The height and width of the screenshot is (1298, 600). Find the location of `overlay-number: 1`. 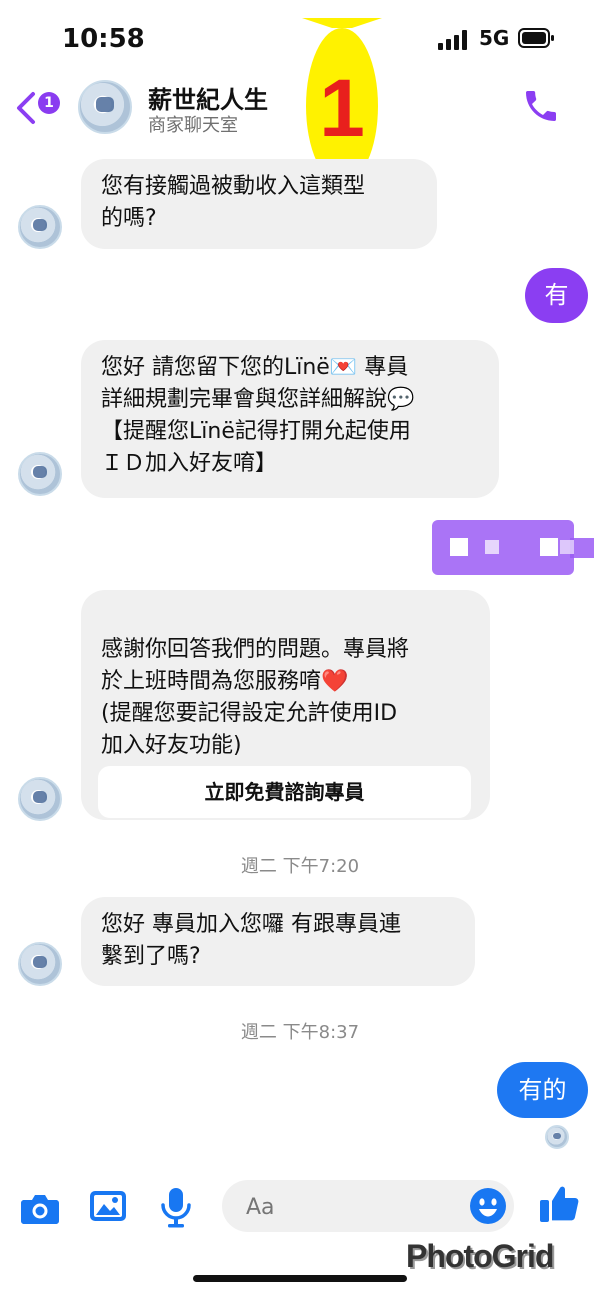

overlay-number: 1 is located at coordinates (342, 108).